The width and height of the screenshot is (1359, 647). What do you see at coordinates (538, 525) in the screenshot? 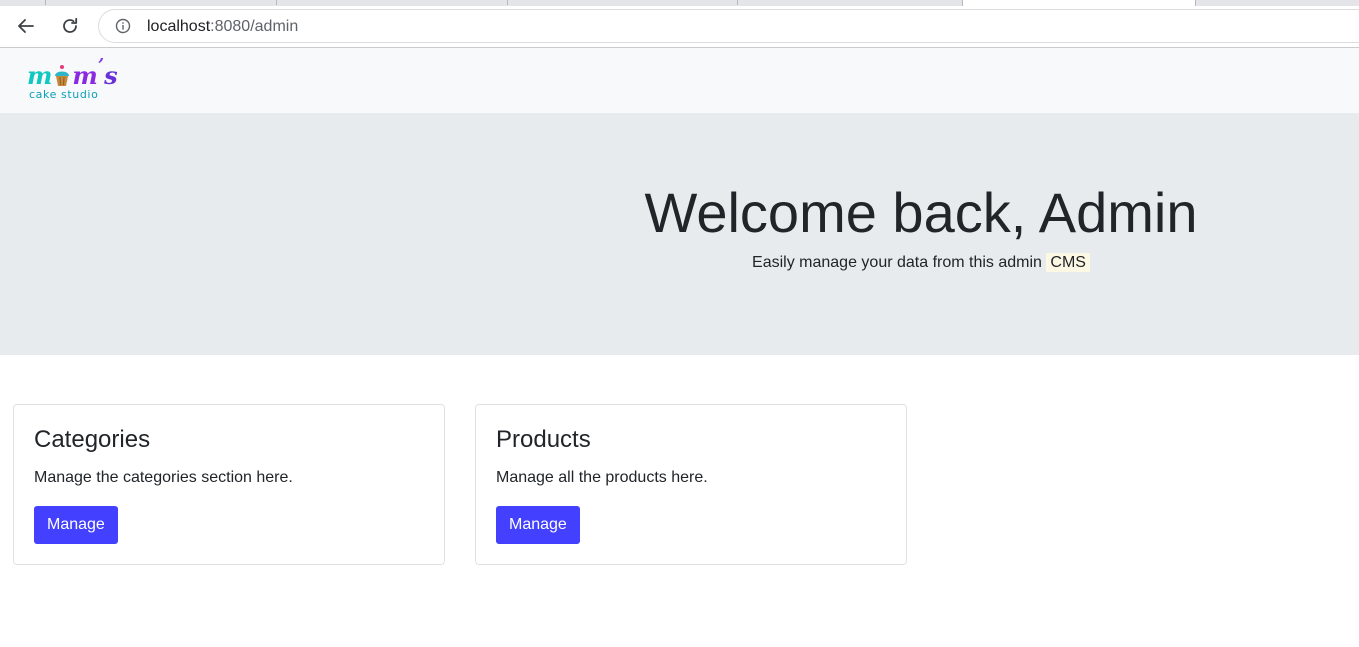
I see `manage-products-button: Manage` at bounding box center [538, 525].